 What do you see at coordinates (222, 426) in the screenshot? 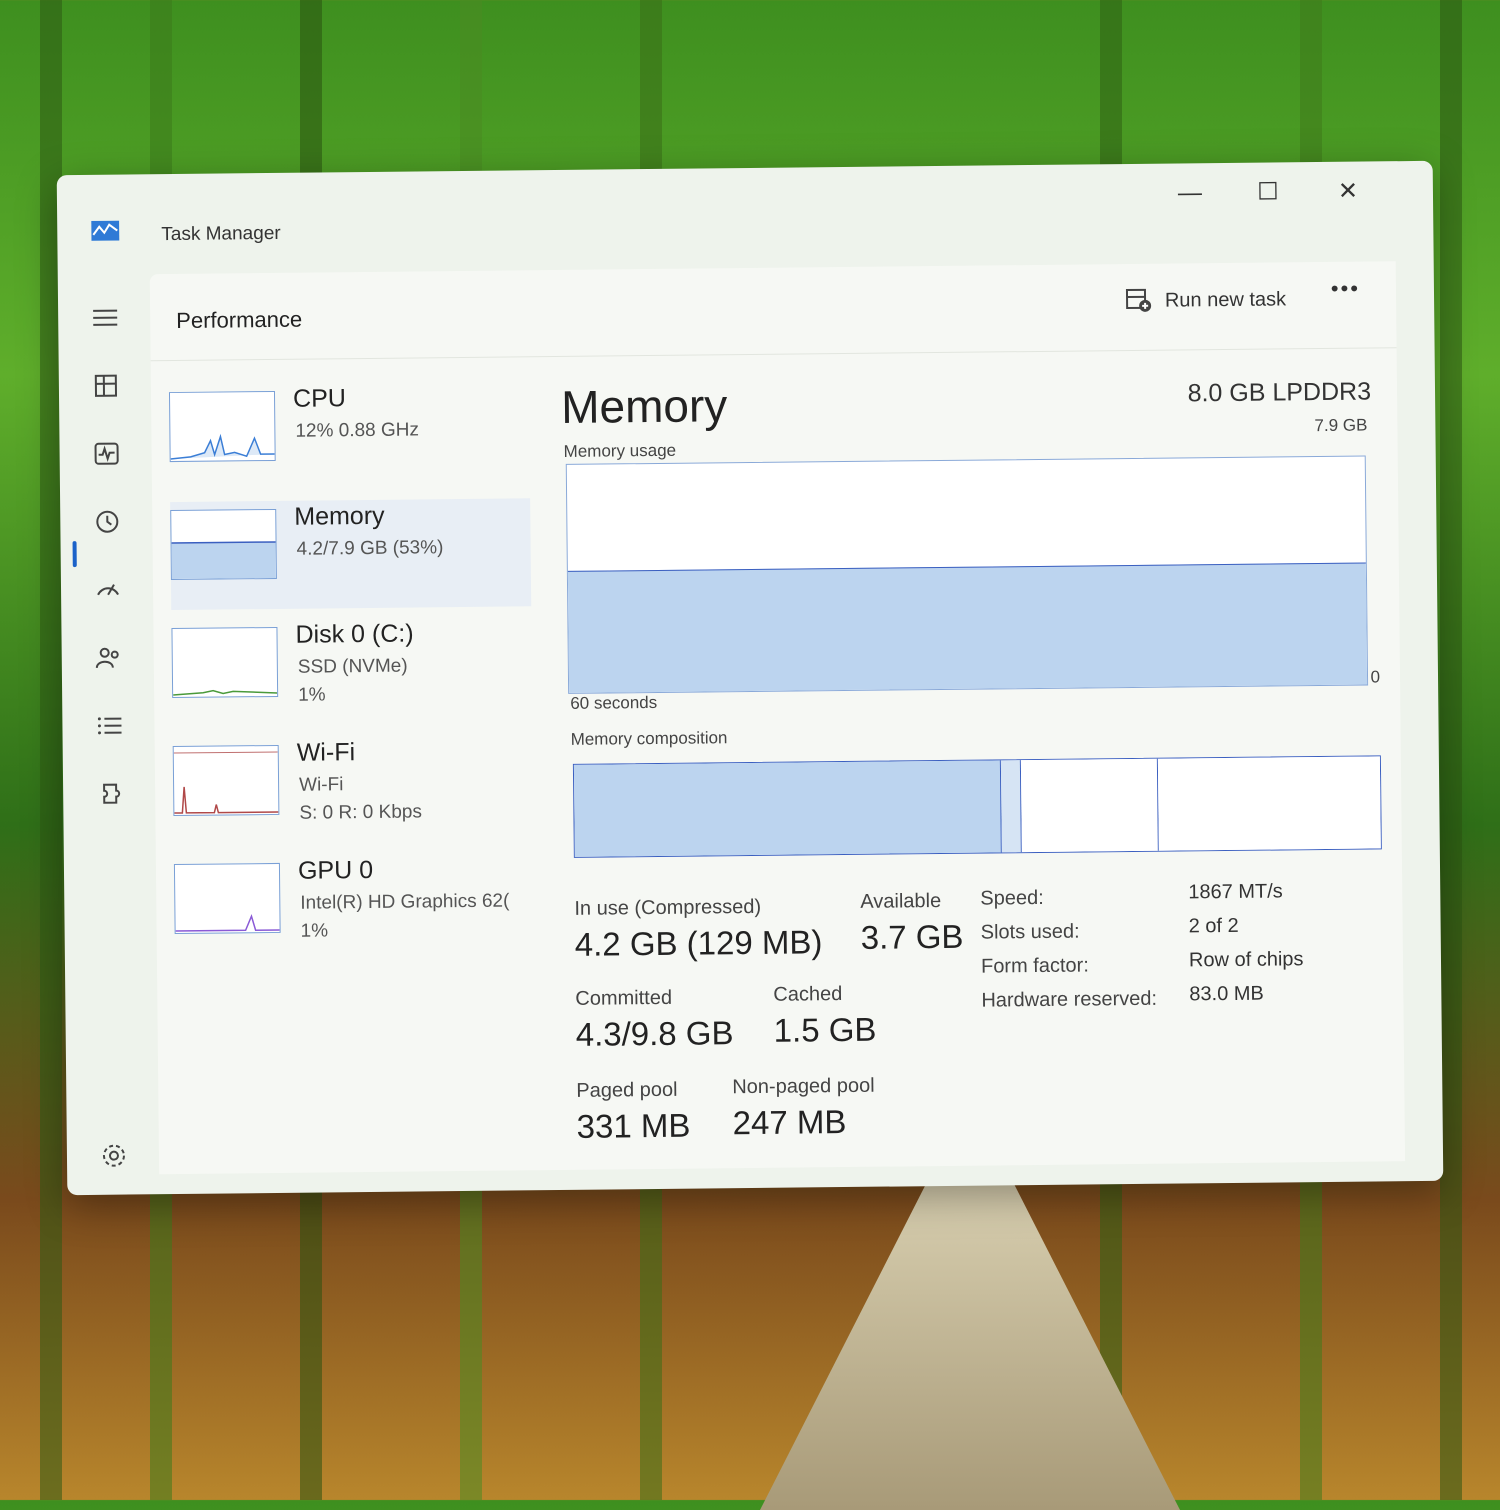
I see `cpu-thumbnail` at bounding box center [222, 426].